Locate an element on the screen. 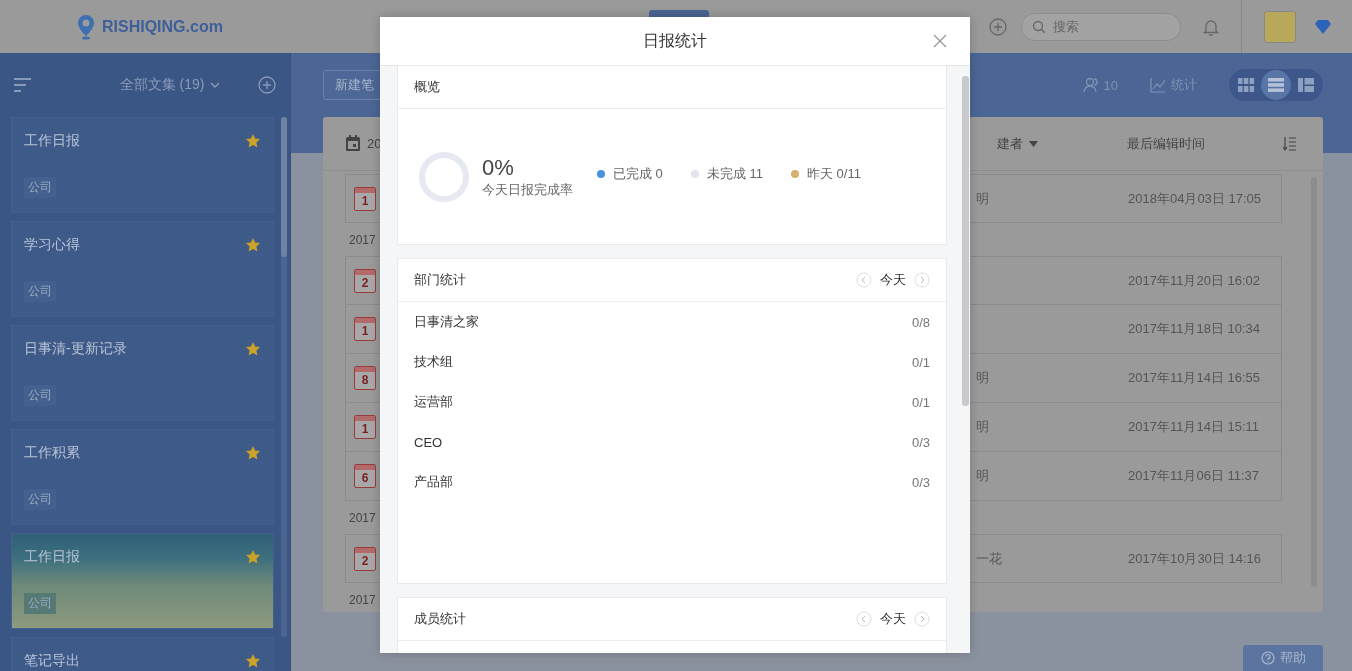  time-cell-text: 2018年04月03日 17:05 is located at coordinates (1195, 198).